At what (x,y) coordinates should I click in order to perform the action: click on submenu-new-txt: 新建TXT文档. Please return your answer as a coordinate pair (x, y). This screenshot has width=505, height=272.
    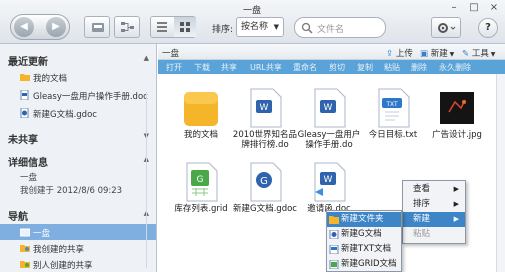
    Looking at the image, I should click on (364, 249).